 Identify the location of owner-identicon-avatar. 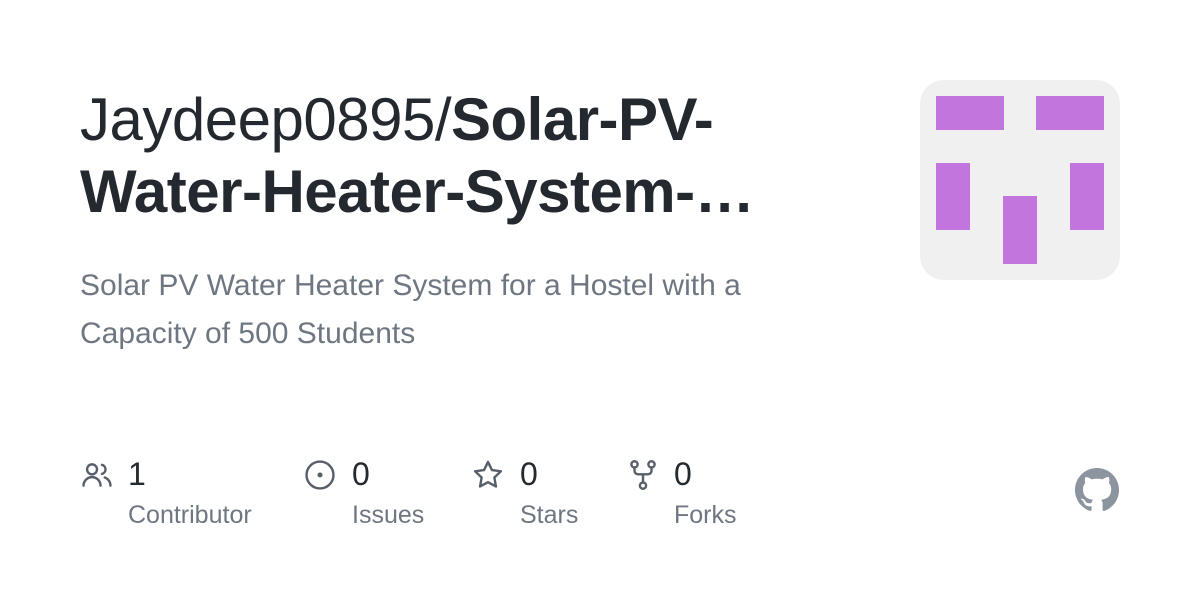
(1020, 180).